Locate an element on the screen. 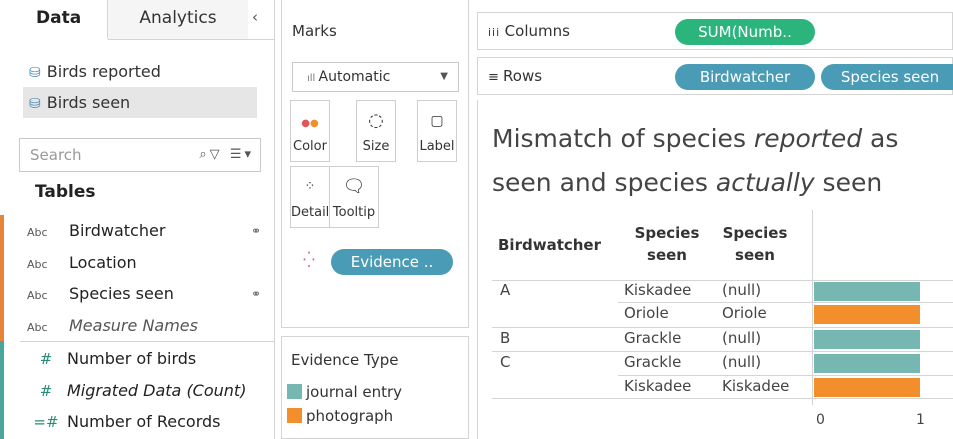 The image size is (953, 439). datasource-birds-reported: ⛁ Birds reported is located at coordinates (140, 71).